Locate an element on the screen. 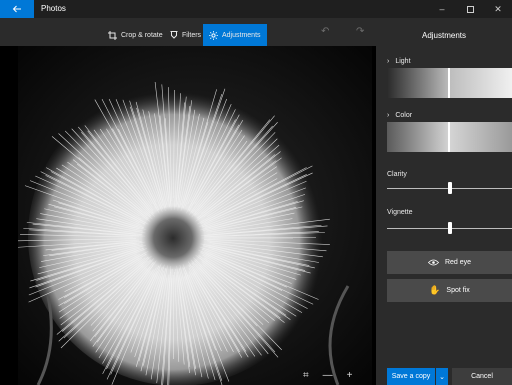 The height and width of the screenshot is (385, 512). zoom-controls: ⌗ — + is located at coordinates (327, 375).